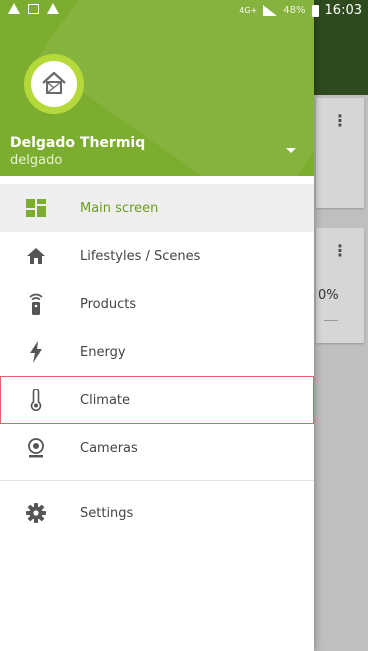 The height and width of the screenshot is (651, 368). What do you see at coordinates (107, 513) in the screenshot?
I see `menu-item-label: Settings` at bounding box center [107, 513].